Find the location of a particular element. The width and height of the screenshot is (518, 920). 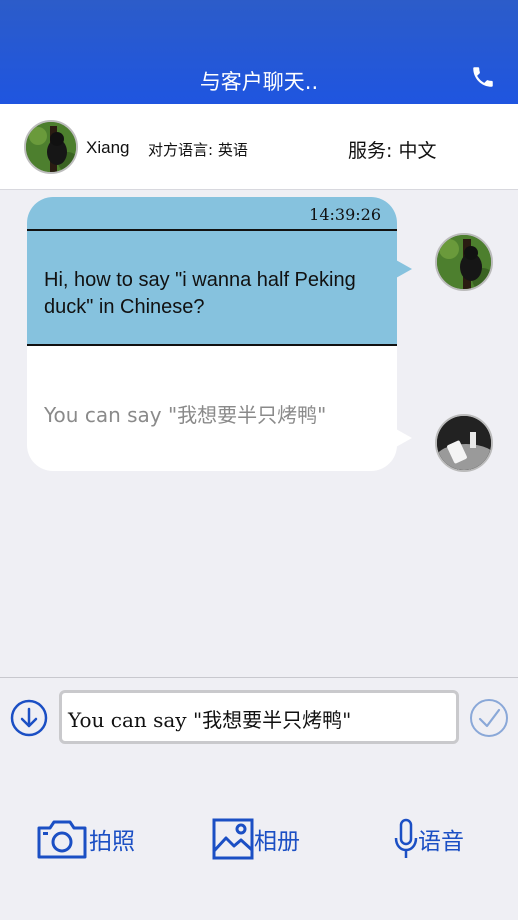

photo-album-icon is located at coordinates (233, 839).